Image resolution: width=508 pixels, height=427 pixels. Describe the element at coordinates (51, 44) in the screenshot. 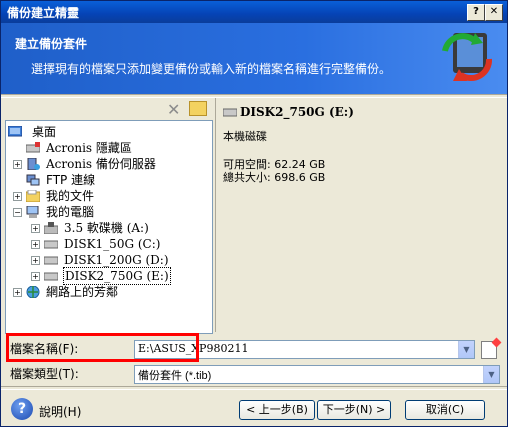

I see `header-title: 建立備份套件` at that location.